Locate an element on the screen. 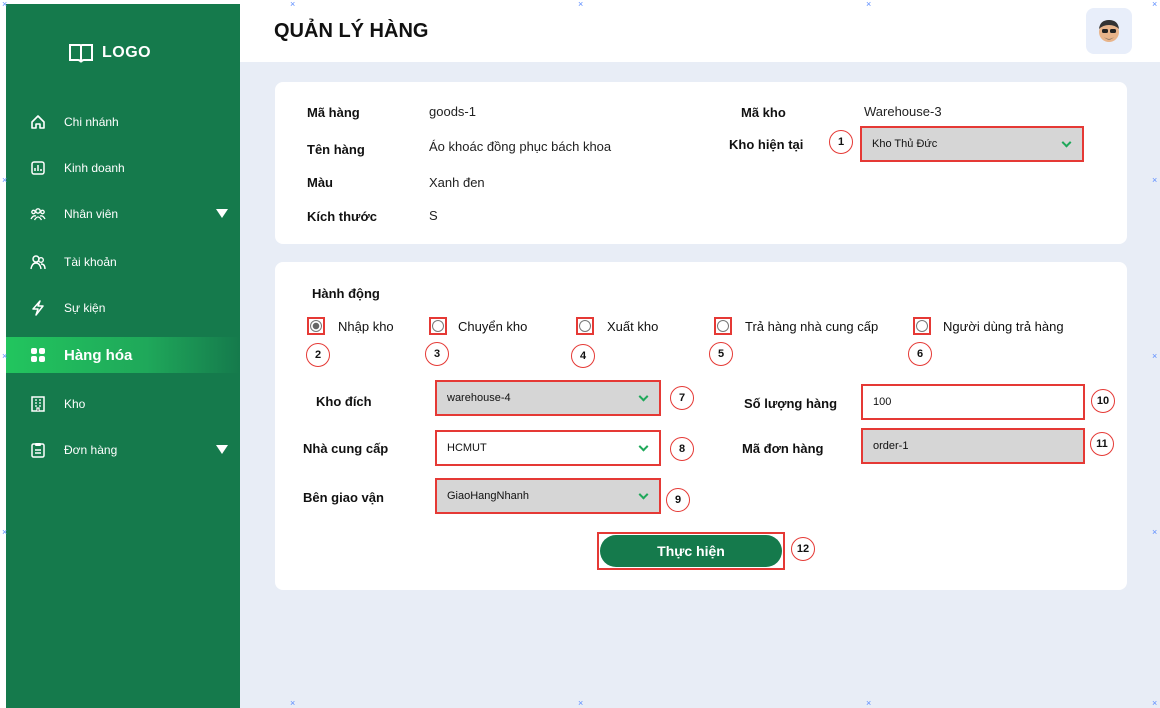 Image resolution: width=1160 pixels, height=708 pixels. kho-hien-tai-value: Kho Thủ Đức is located at coordinates (905, 144).